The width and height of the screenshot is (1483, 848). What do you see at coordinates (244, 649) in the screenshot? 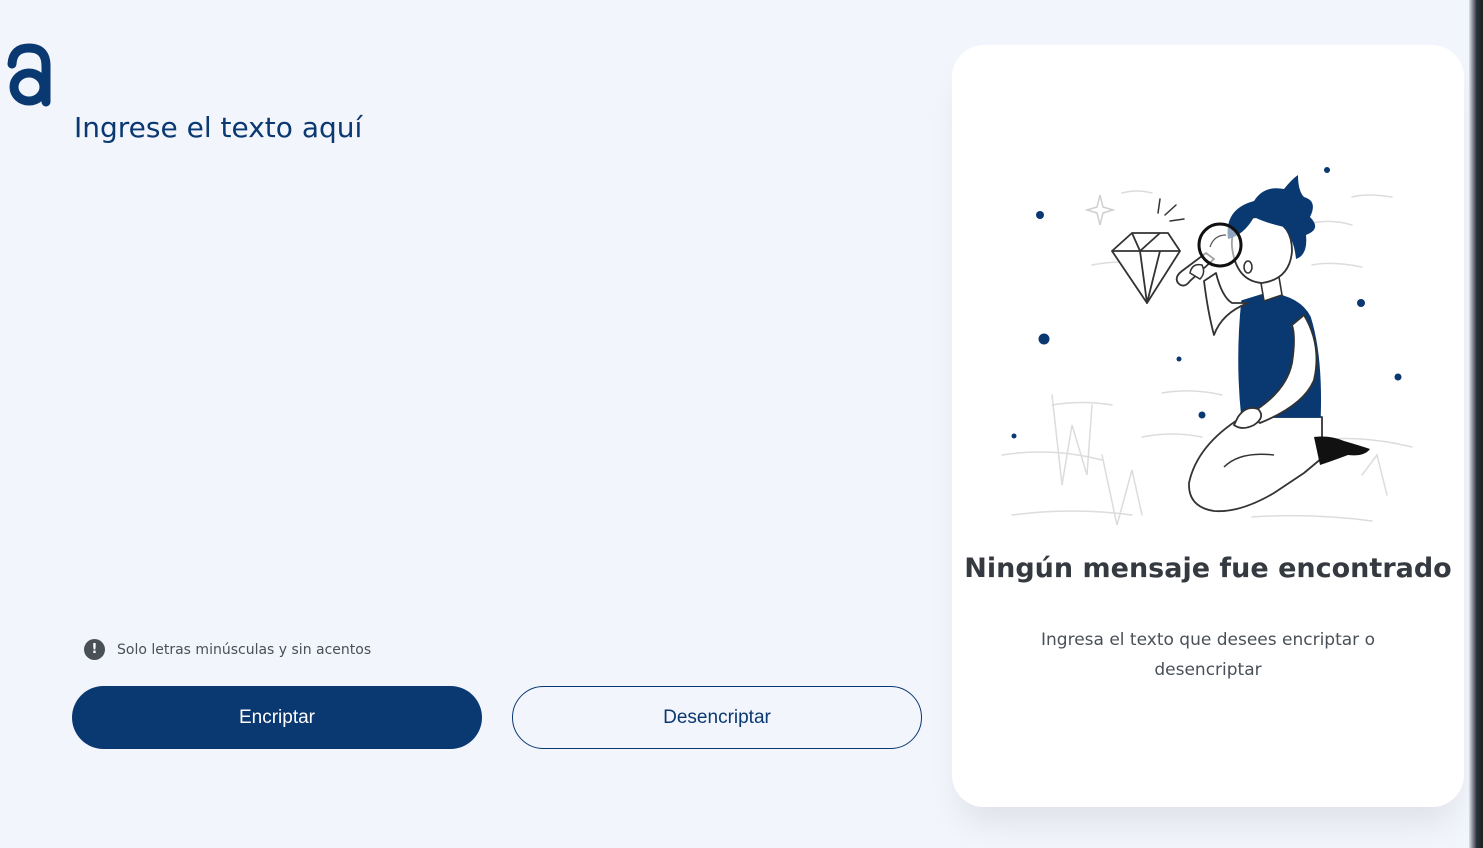
I see `hint-text: Solo letras minúsculas y sin acentos` at bounding box center [244, 649].